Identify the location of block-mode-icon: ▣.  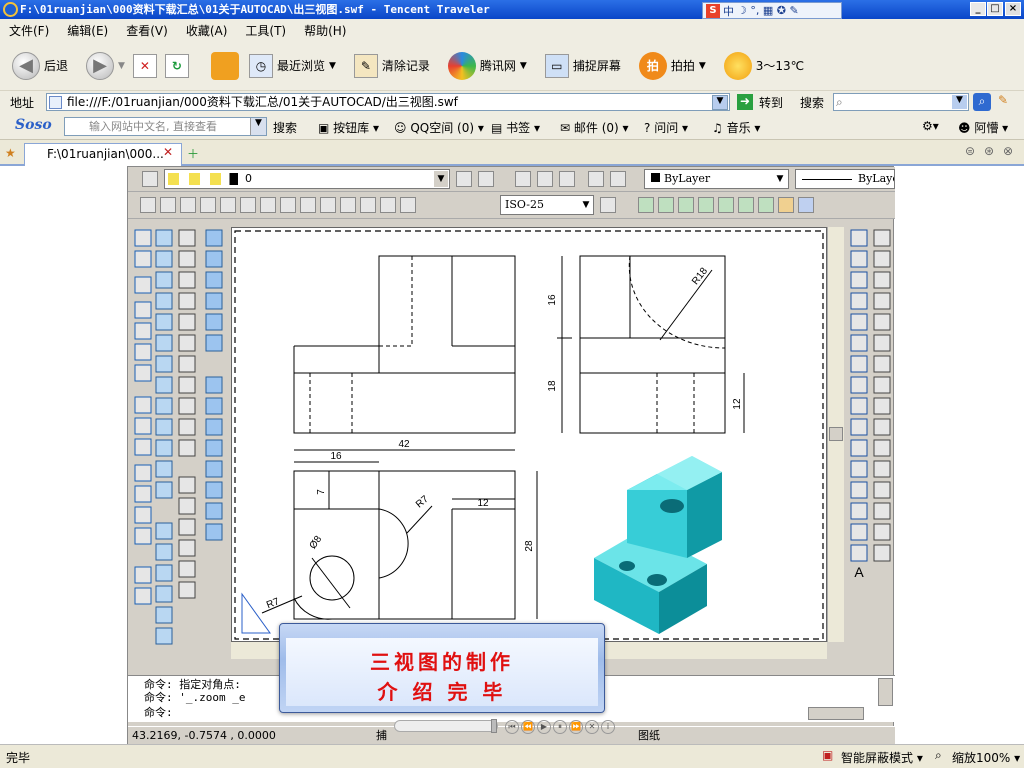
(827, 755).